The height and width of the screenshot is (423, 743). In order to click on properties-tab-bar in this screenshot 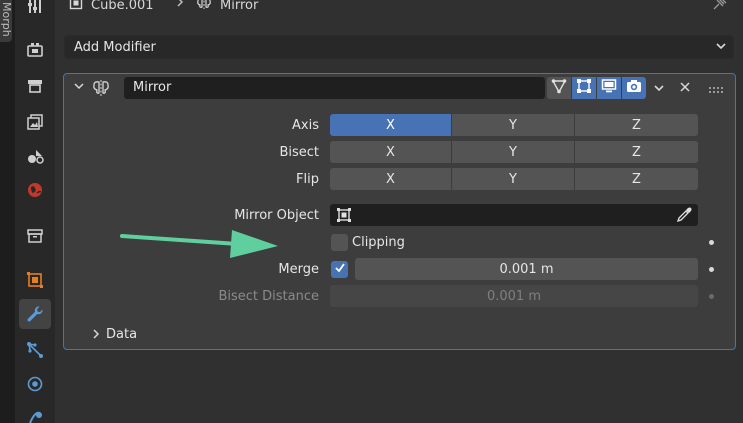, I will do `click(35, 211)`.